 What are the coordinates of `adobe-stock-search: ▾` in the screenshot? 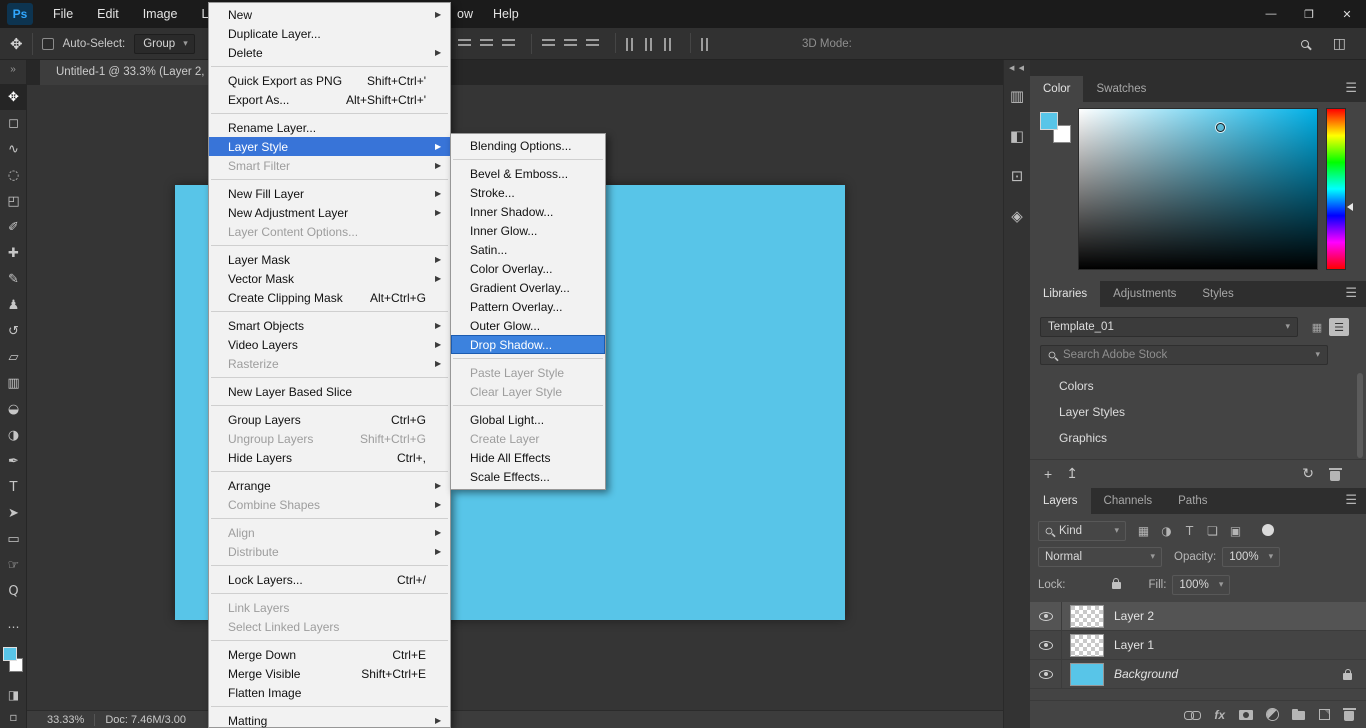 It's located at (1184, 355).